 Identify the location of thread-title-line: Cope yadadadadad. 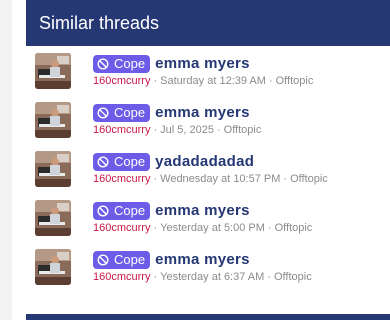
(173, 161).